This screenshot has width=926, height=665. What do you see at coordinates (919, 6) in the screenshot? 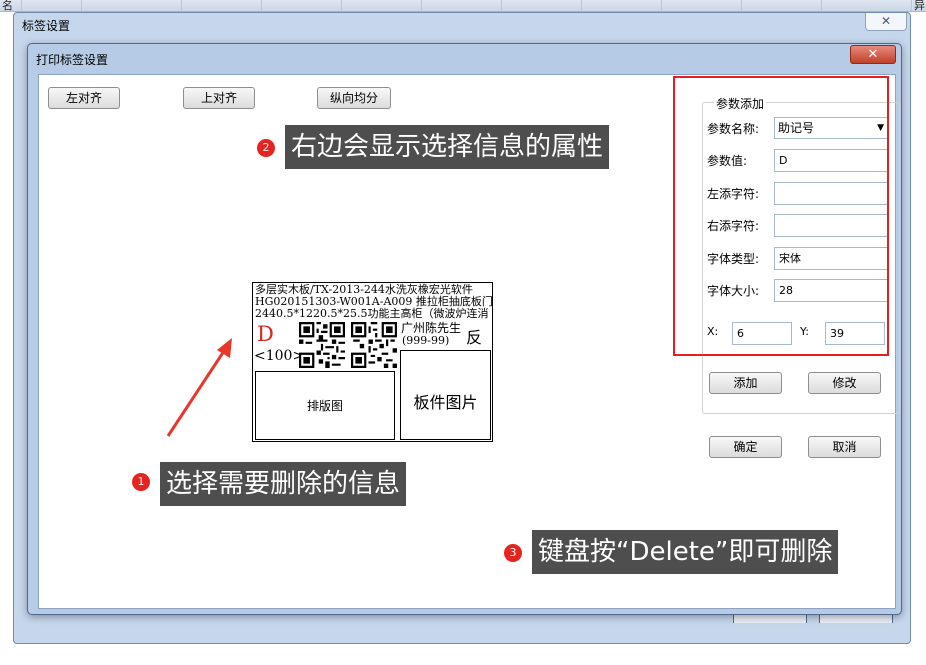
I see `background-column-header: 异` at bounding box center [919, 6].